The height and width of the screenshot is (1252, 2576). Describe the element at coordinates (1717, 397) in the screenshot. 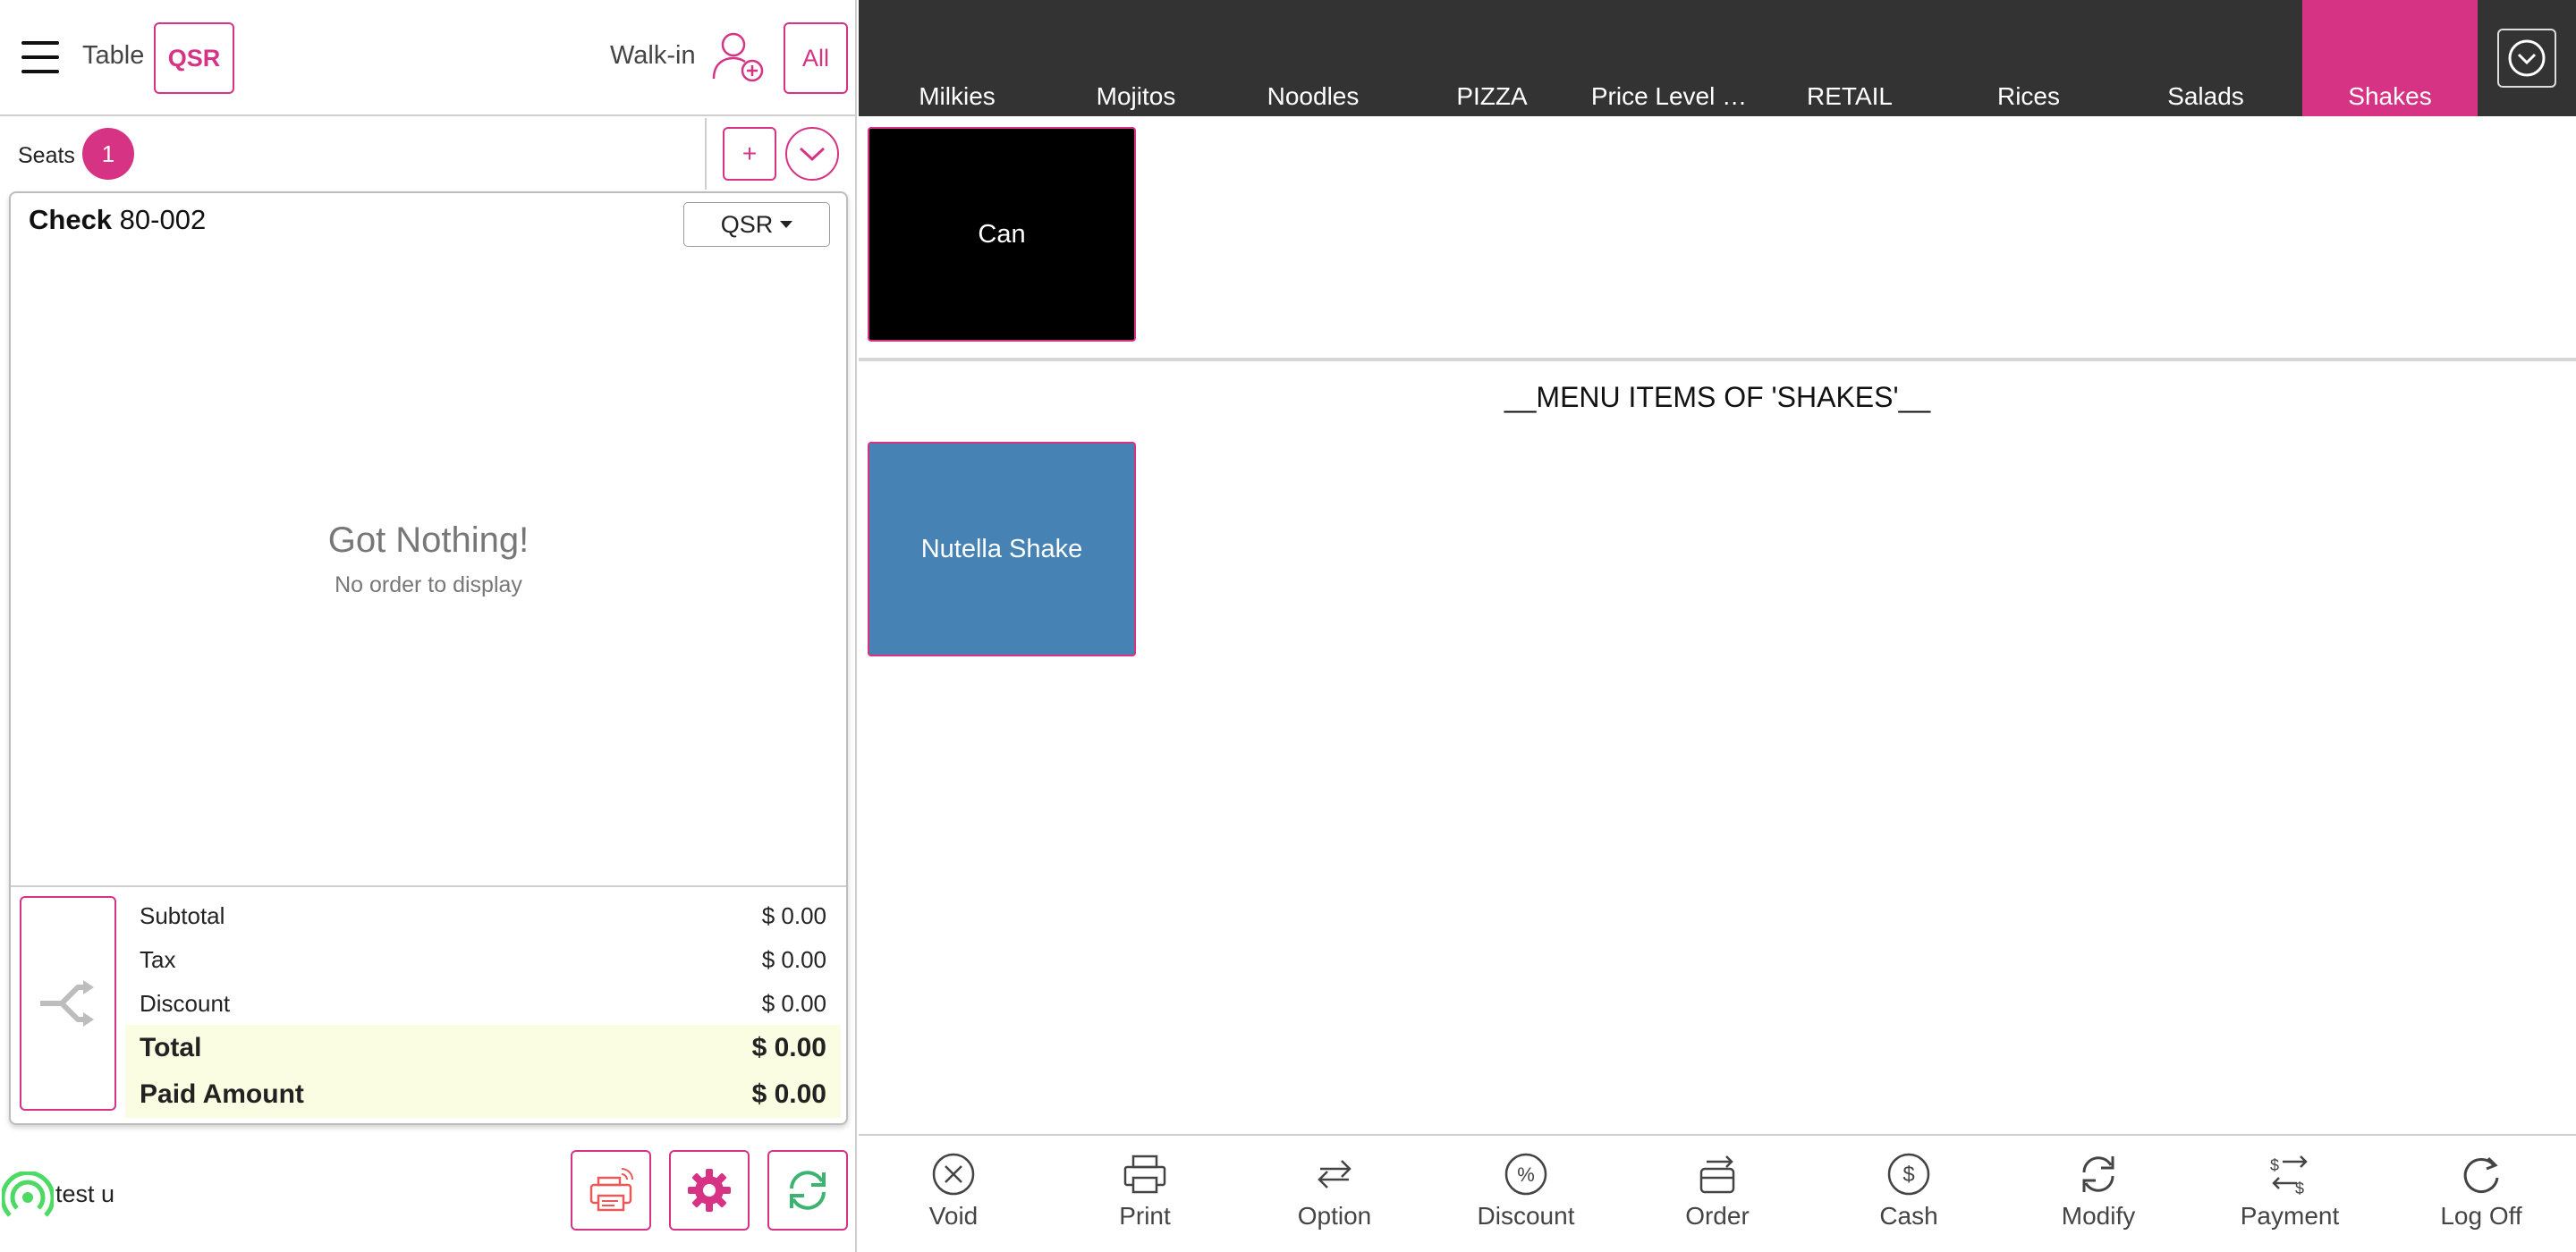

I see `menu-section-title: __MENU ITEMS OF 'SHAKES'__` at that location.